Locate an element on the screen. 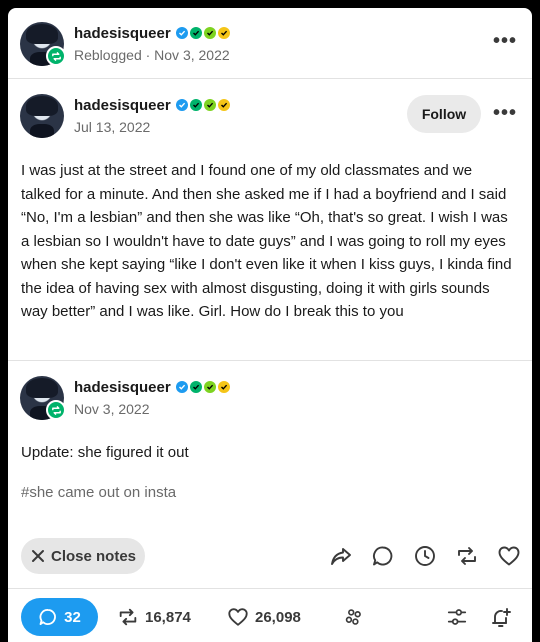 The image size is (540, 642). community-tab is located at coordinates (354, 617).